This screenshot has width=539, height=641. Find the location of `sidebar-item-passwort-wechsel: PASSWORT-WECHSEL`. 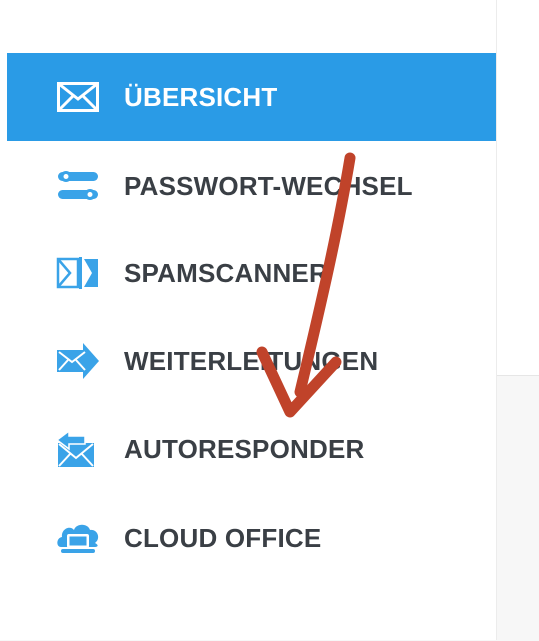

sidebar-item-passwort-wechsel: PASSWORT-WECHSEL is located at coordinates (251, 186).